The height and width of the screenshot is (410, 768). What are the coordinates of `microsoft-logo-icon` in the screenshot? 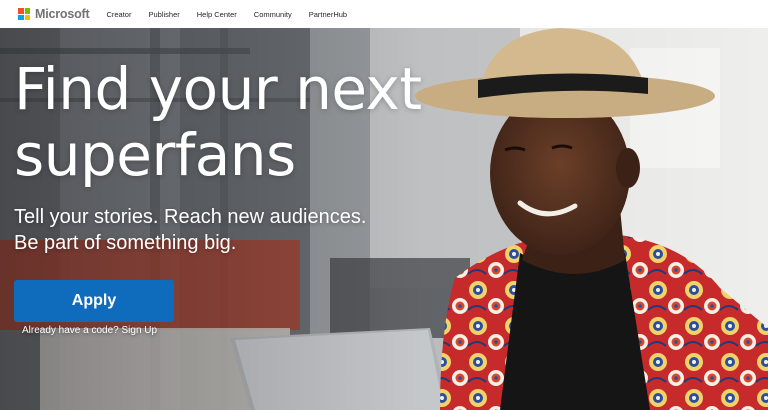 It's located at (24, 14).